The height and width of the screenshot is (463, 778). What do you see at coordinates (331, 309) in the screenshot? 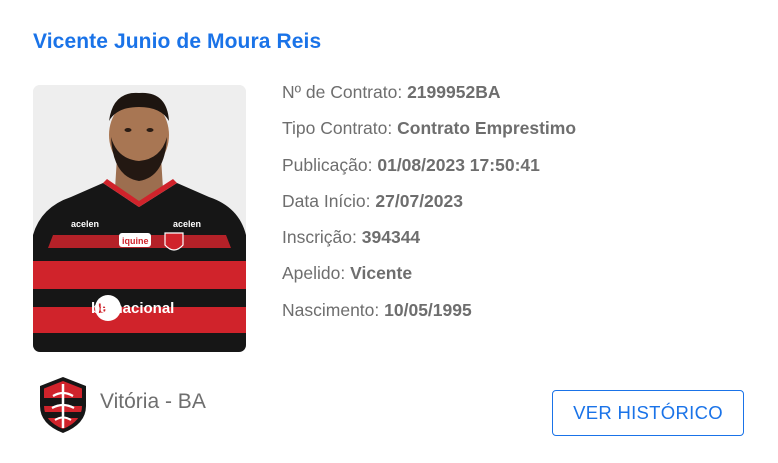
I see `detail-label: Nascimento:` at bounding box center [331, 309].